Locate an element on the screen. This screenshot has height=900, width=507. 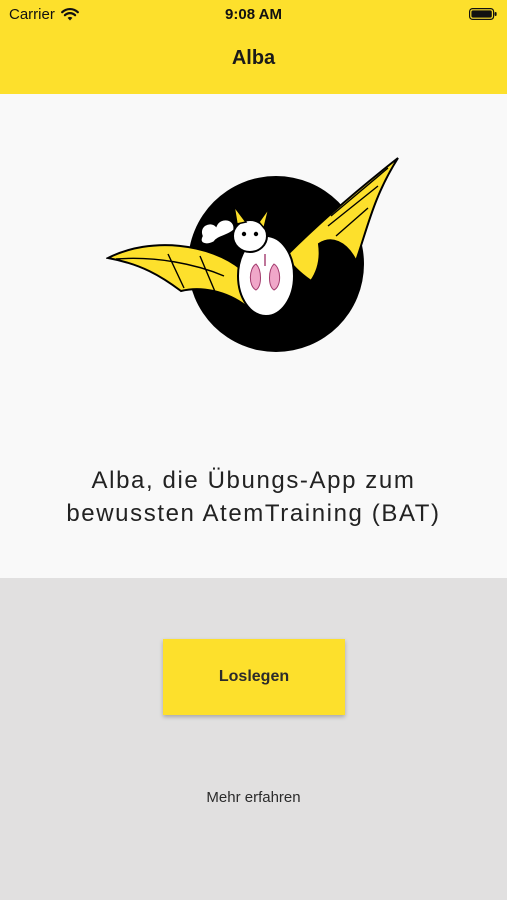
app-header: Carrier 9:08 AM Alba is located at coordinates (253, 47).